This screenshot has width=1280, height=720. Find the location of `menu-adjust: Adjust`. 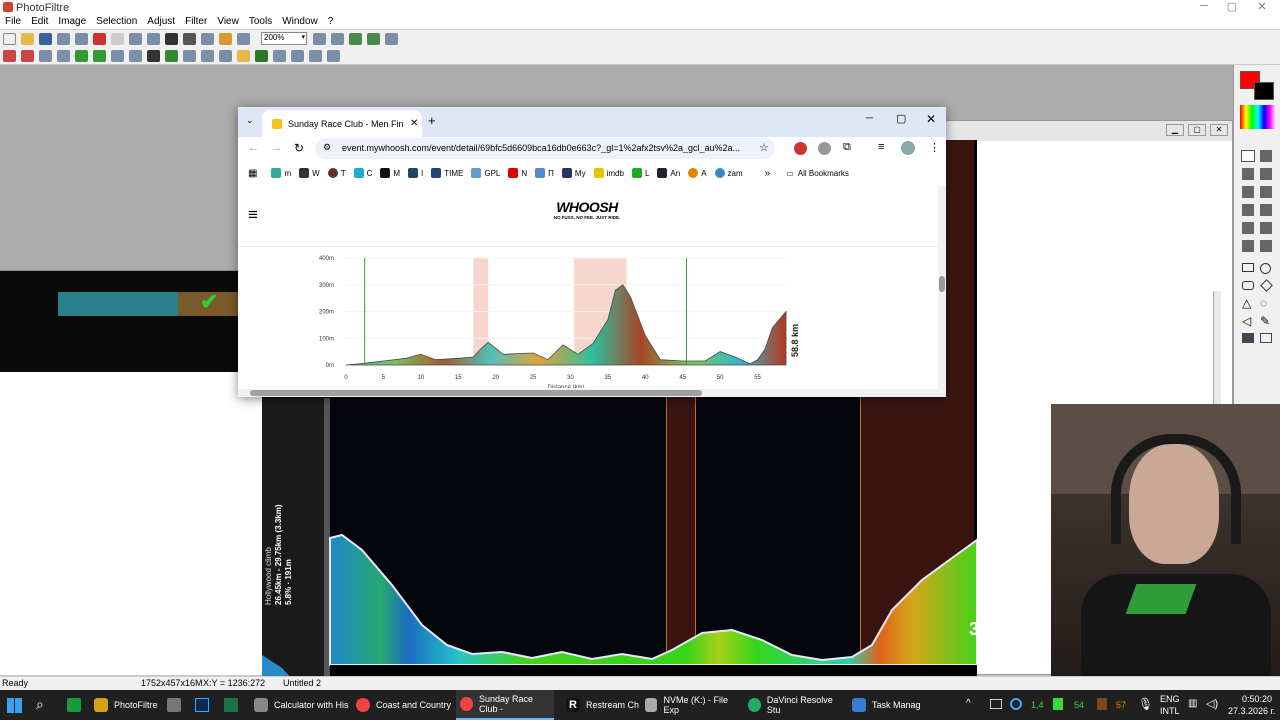

menu-adjust: Adjust is located at coordinates (161, 22).